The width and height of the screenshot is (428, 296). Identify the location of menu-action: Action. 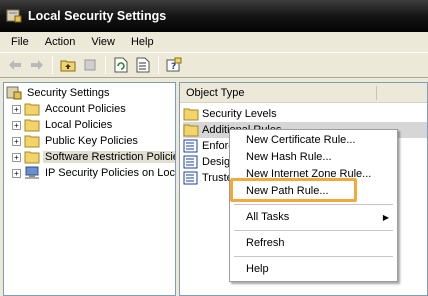
(60, 42).